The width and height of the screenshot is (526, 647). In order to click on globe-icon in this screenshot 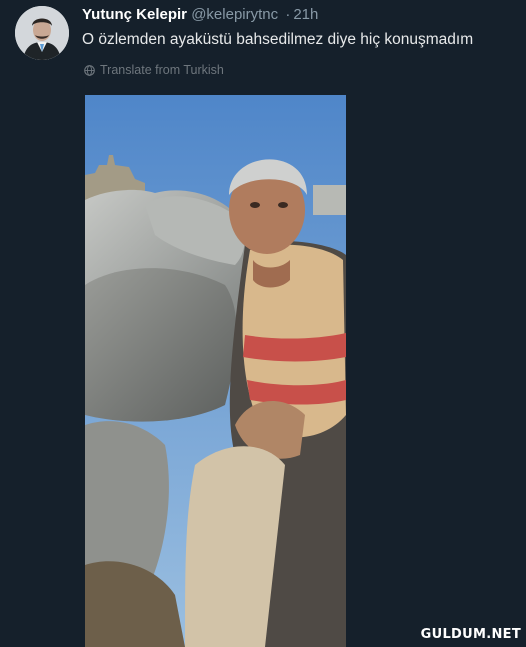, I will do `click(89, 70)`.